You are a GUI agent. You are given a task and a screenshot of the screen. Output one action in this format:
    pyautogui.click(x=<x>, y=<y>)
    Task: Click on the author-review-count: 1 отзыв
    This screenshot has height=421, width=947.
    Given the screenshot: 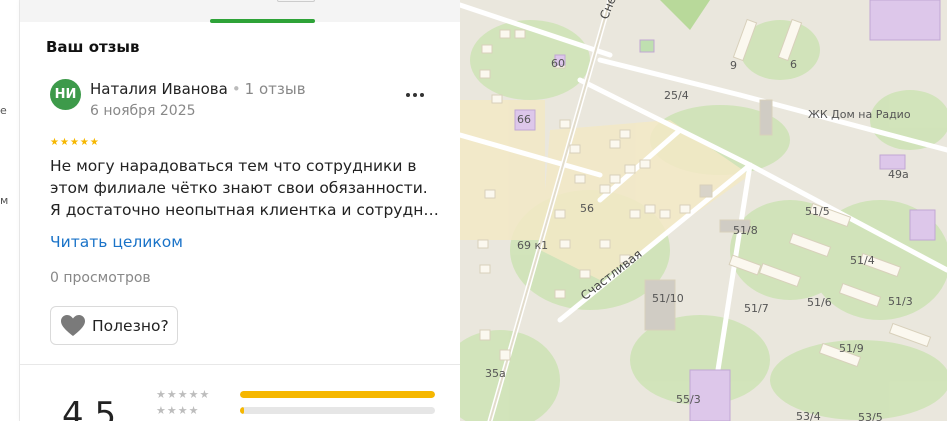 What is the action you would take?
    pyautogui.click(x=275, y=89)
    